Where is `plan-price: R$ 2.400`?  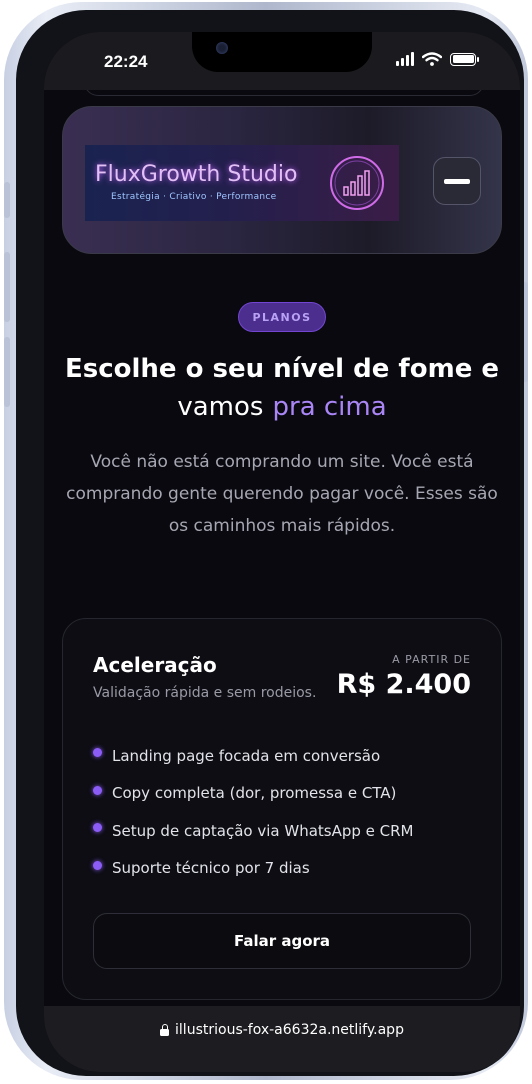
plan-price: R$ 2.400 is located at coordinates (403, 684).